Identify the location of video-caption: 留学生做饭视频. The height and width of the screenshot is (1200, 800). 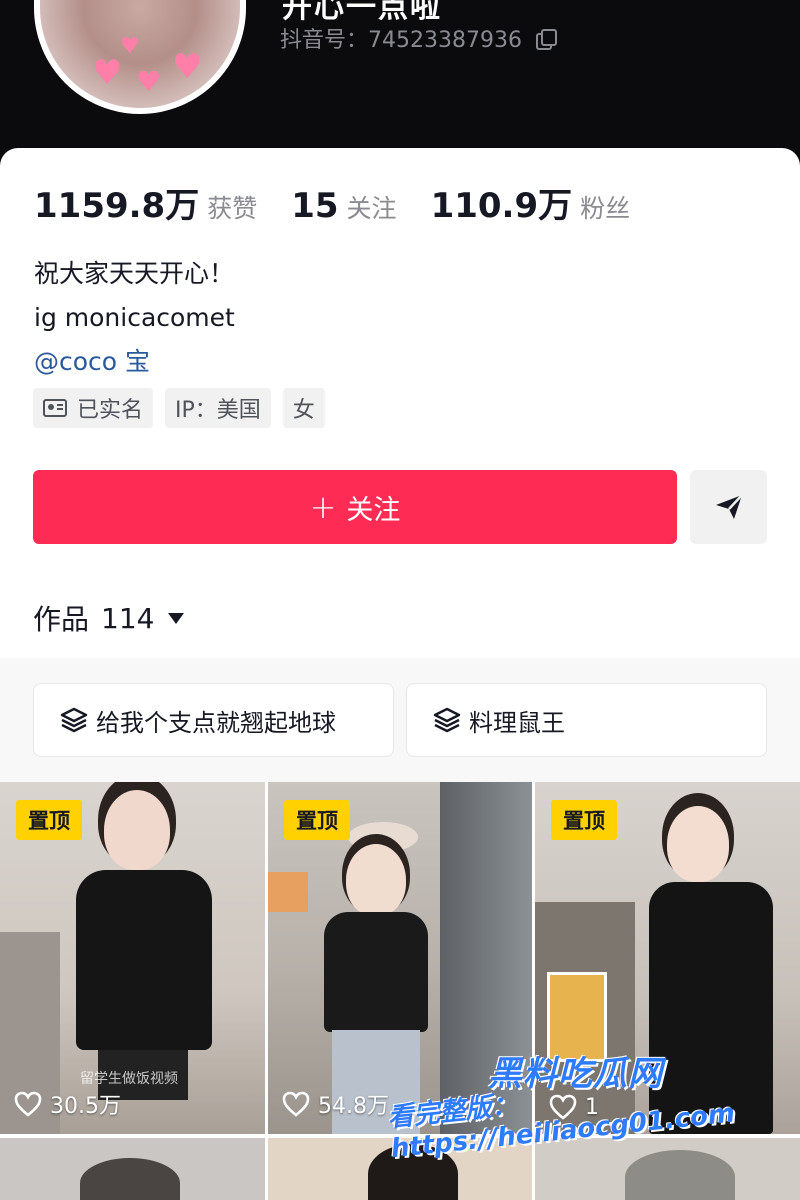
(129, 1079).